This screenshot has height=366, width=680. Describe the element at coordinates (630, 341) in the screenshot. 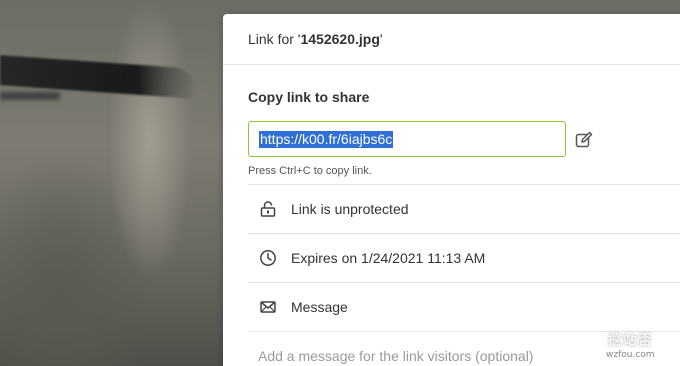

I see `watermark-title: 挖站否` at that location.